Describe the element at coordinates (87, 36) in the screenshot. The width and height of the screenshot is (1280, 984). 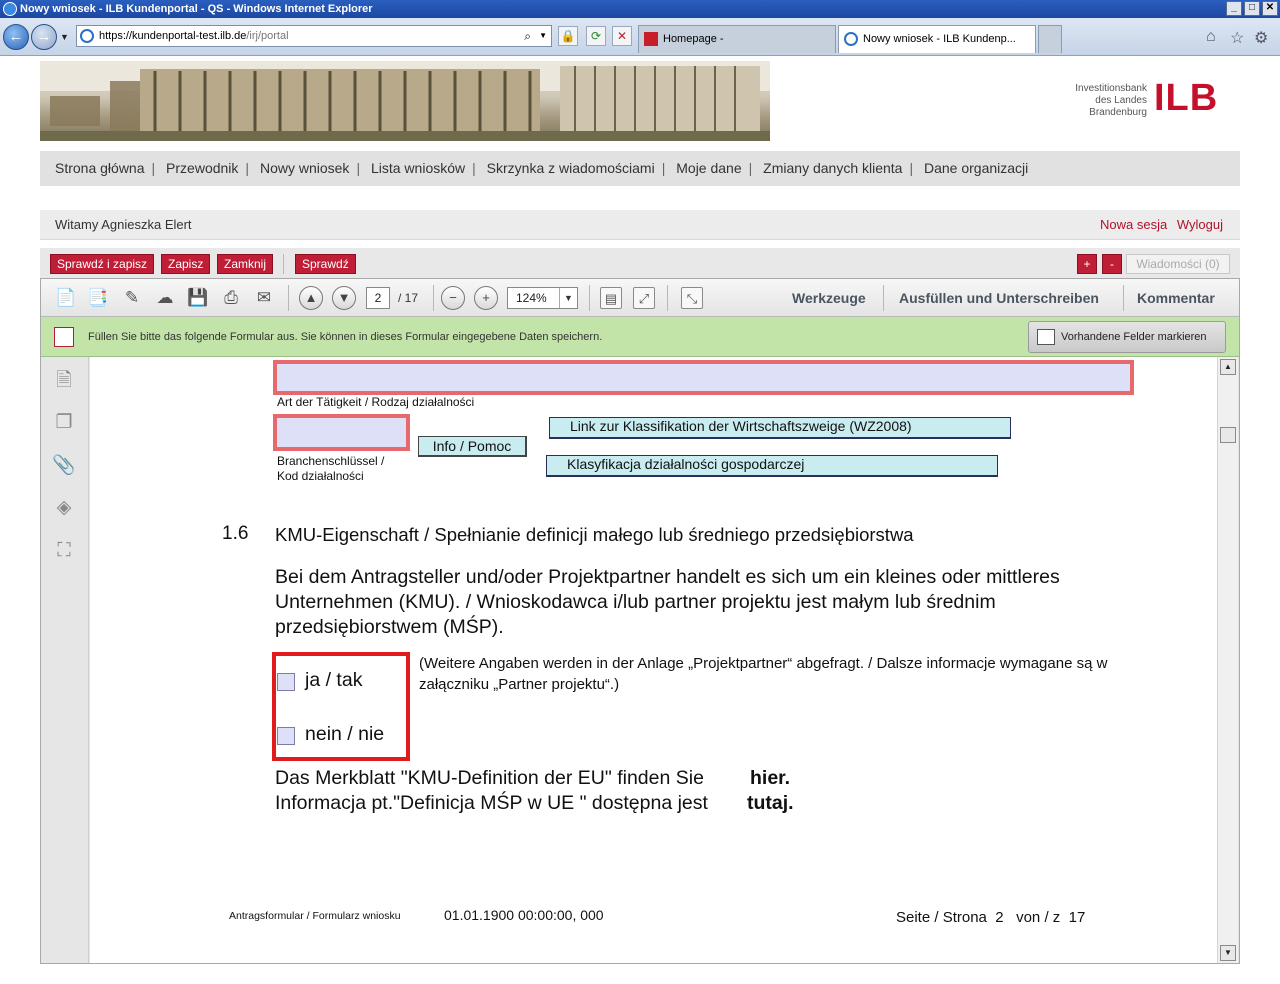
I see `page-icon` at that location.